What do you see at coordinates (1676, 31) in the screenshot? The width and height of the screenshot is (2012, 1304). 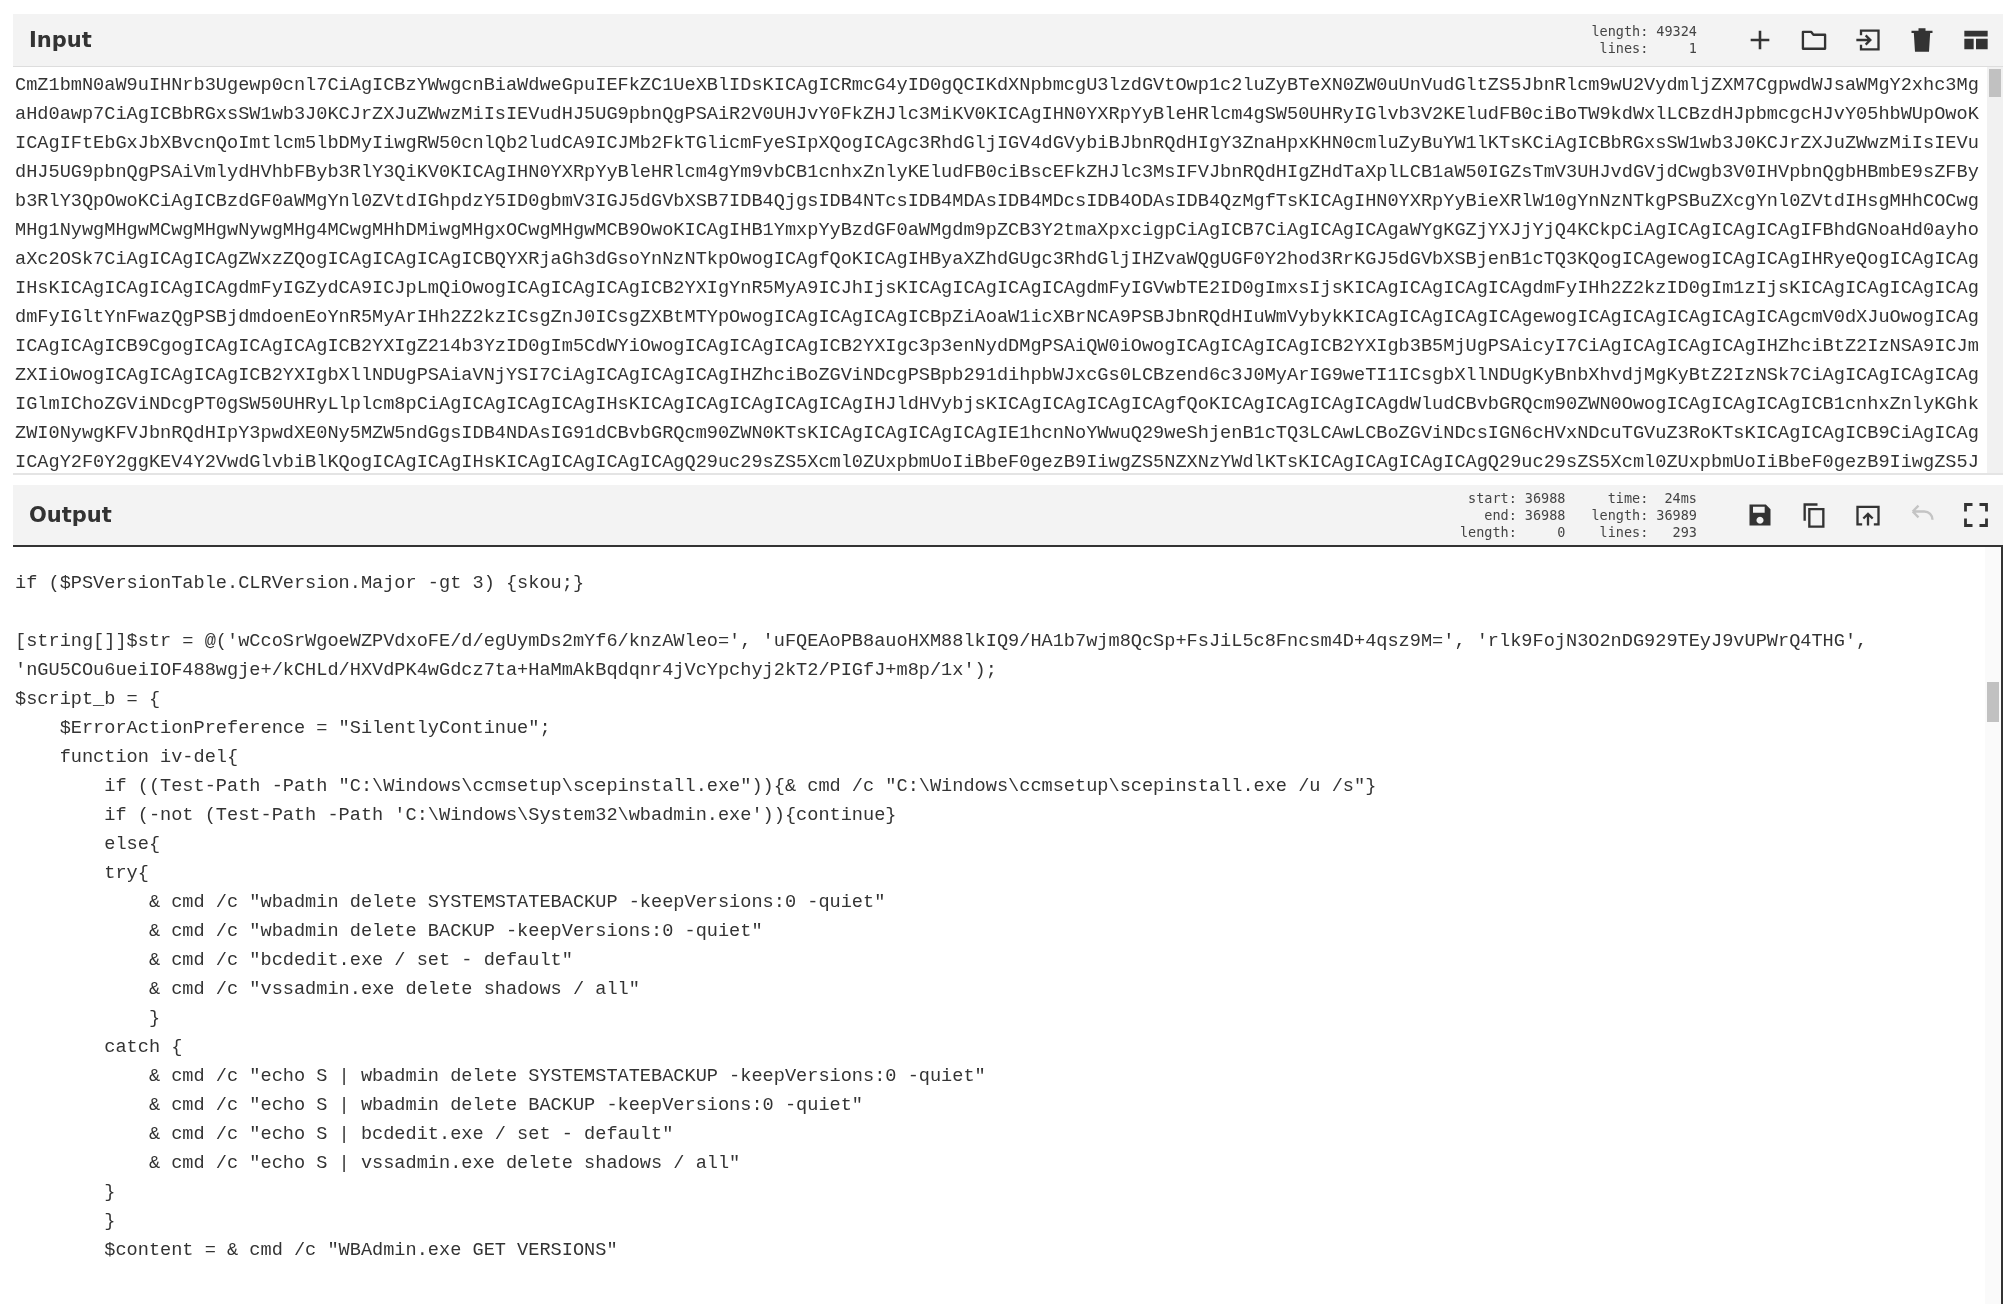 I see `stat-value: 49324` at bounding box center [1676, 31].